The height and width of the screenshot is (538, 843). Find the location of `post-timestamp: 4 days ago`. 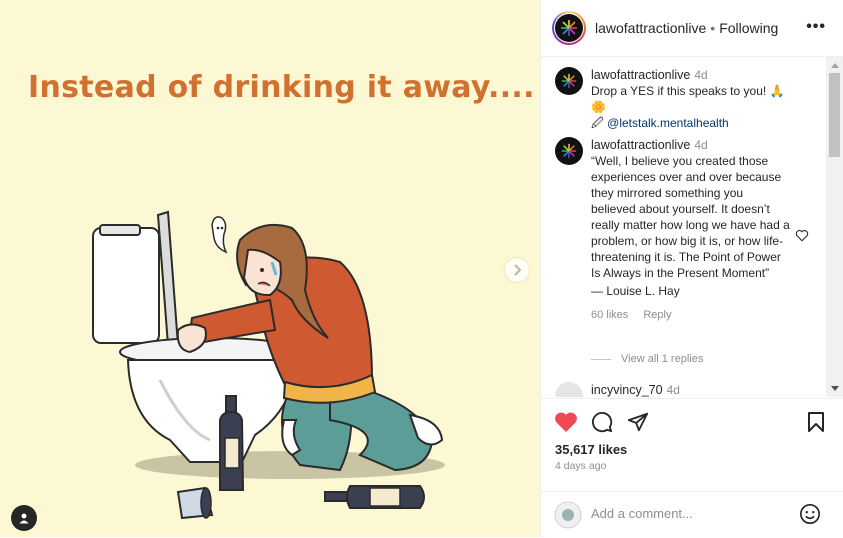

post-timestamp: 4 days ago is located at coordinates (580, 466).